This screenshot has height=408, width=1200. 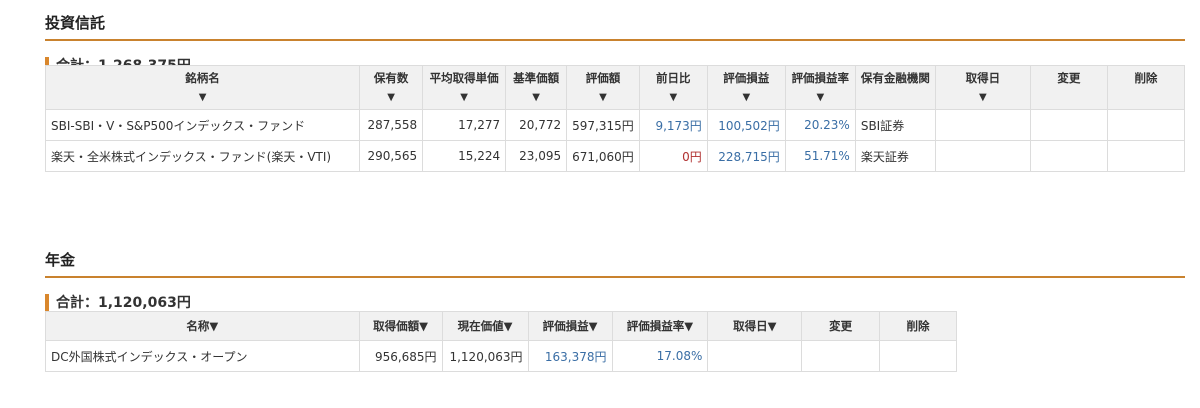 I want to click on valuation: 671,060円, so click(x=603, y=156).